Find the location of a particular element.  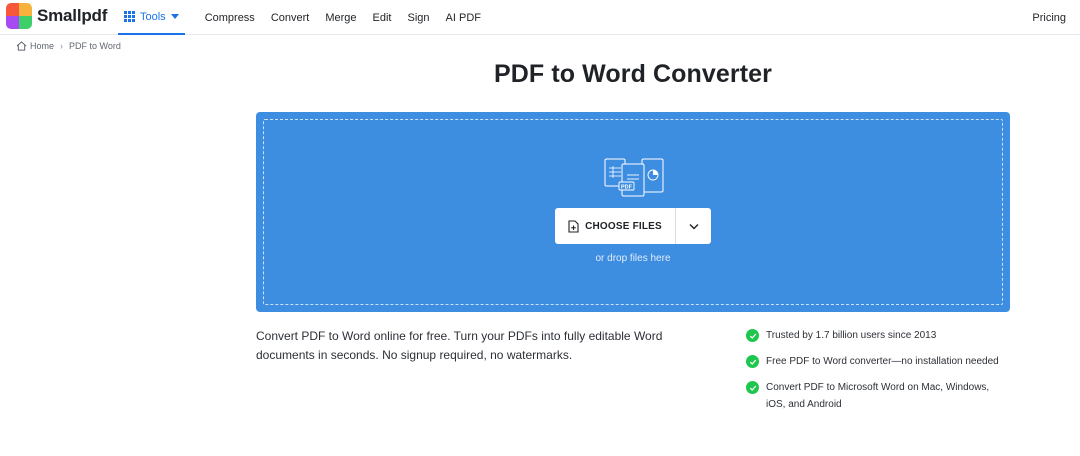

documents-icon: PDF is located at coordinates (634, 177).